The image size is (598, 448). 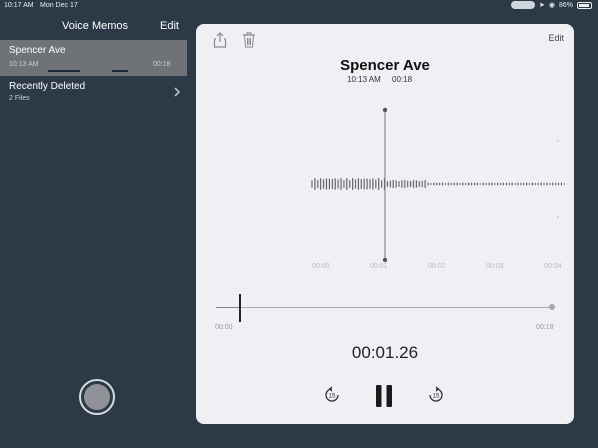 I want to click on timeline-label: 00:00, so click(x=321, y=266).